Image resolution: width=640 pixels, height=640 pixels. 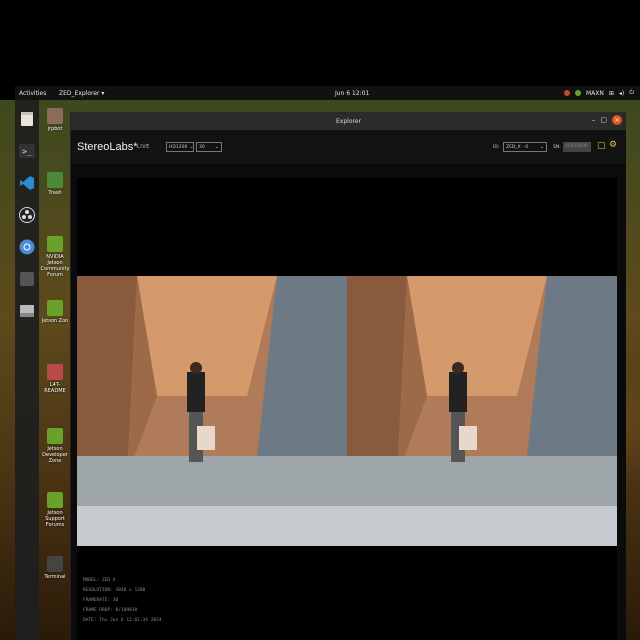 I want to click on fps-select: 30 ⌄, so click(x=209, y=147).